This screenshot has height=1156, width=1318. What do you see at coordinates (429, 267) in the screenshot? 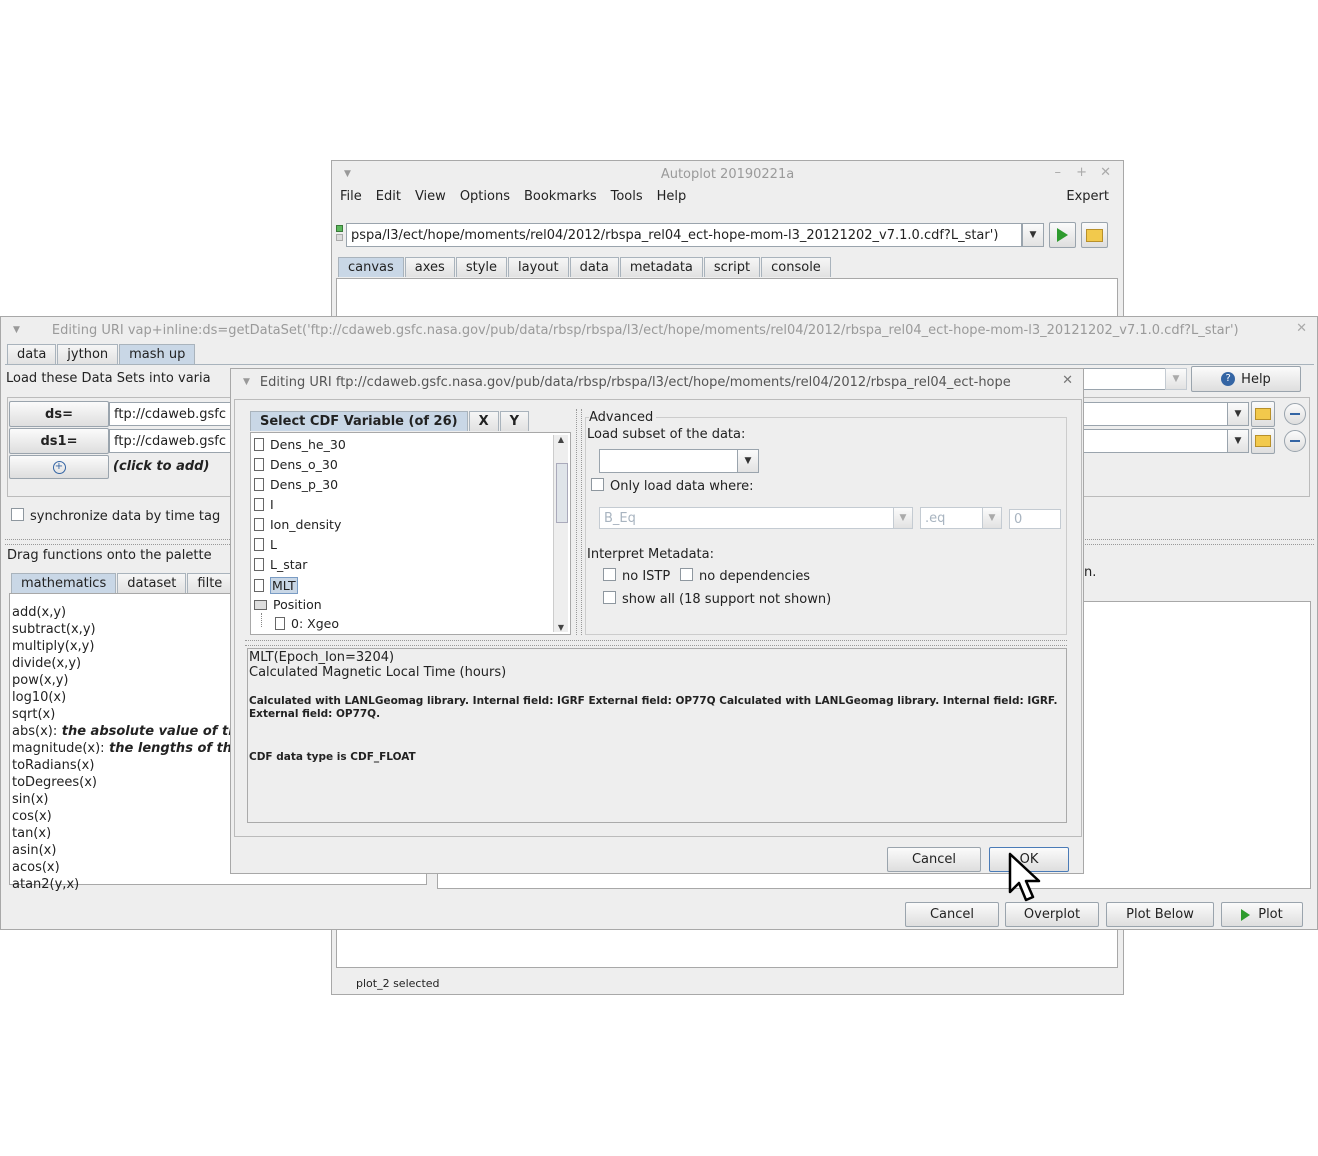
I see `tab-axes: axes` at bounding box center [429, 267].